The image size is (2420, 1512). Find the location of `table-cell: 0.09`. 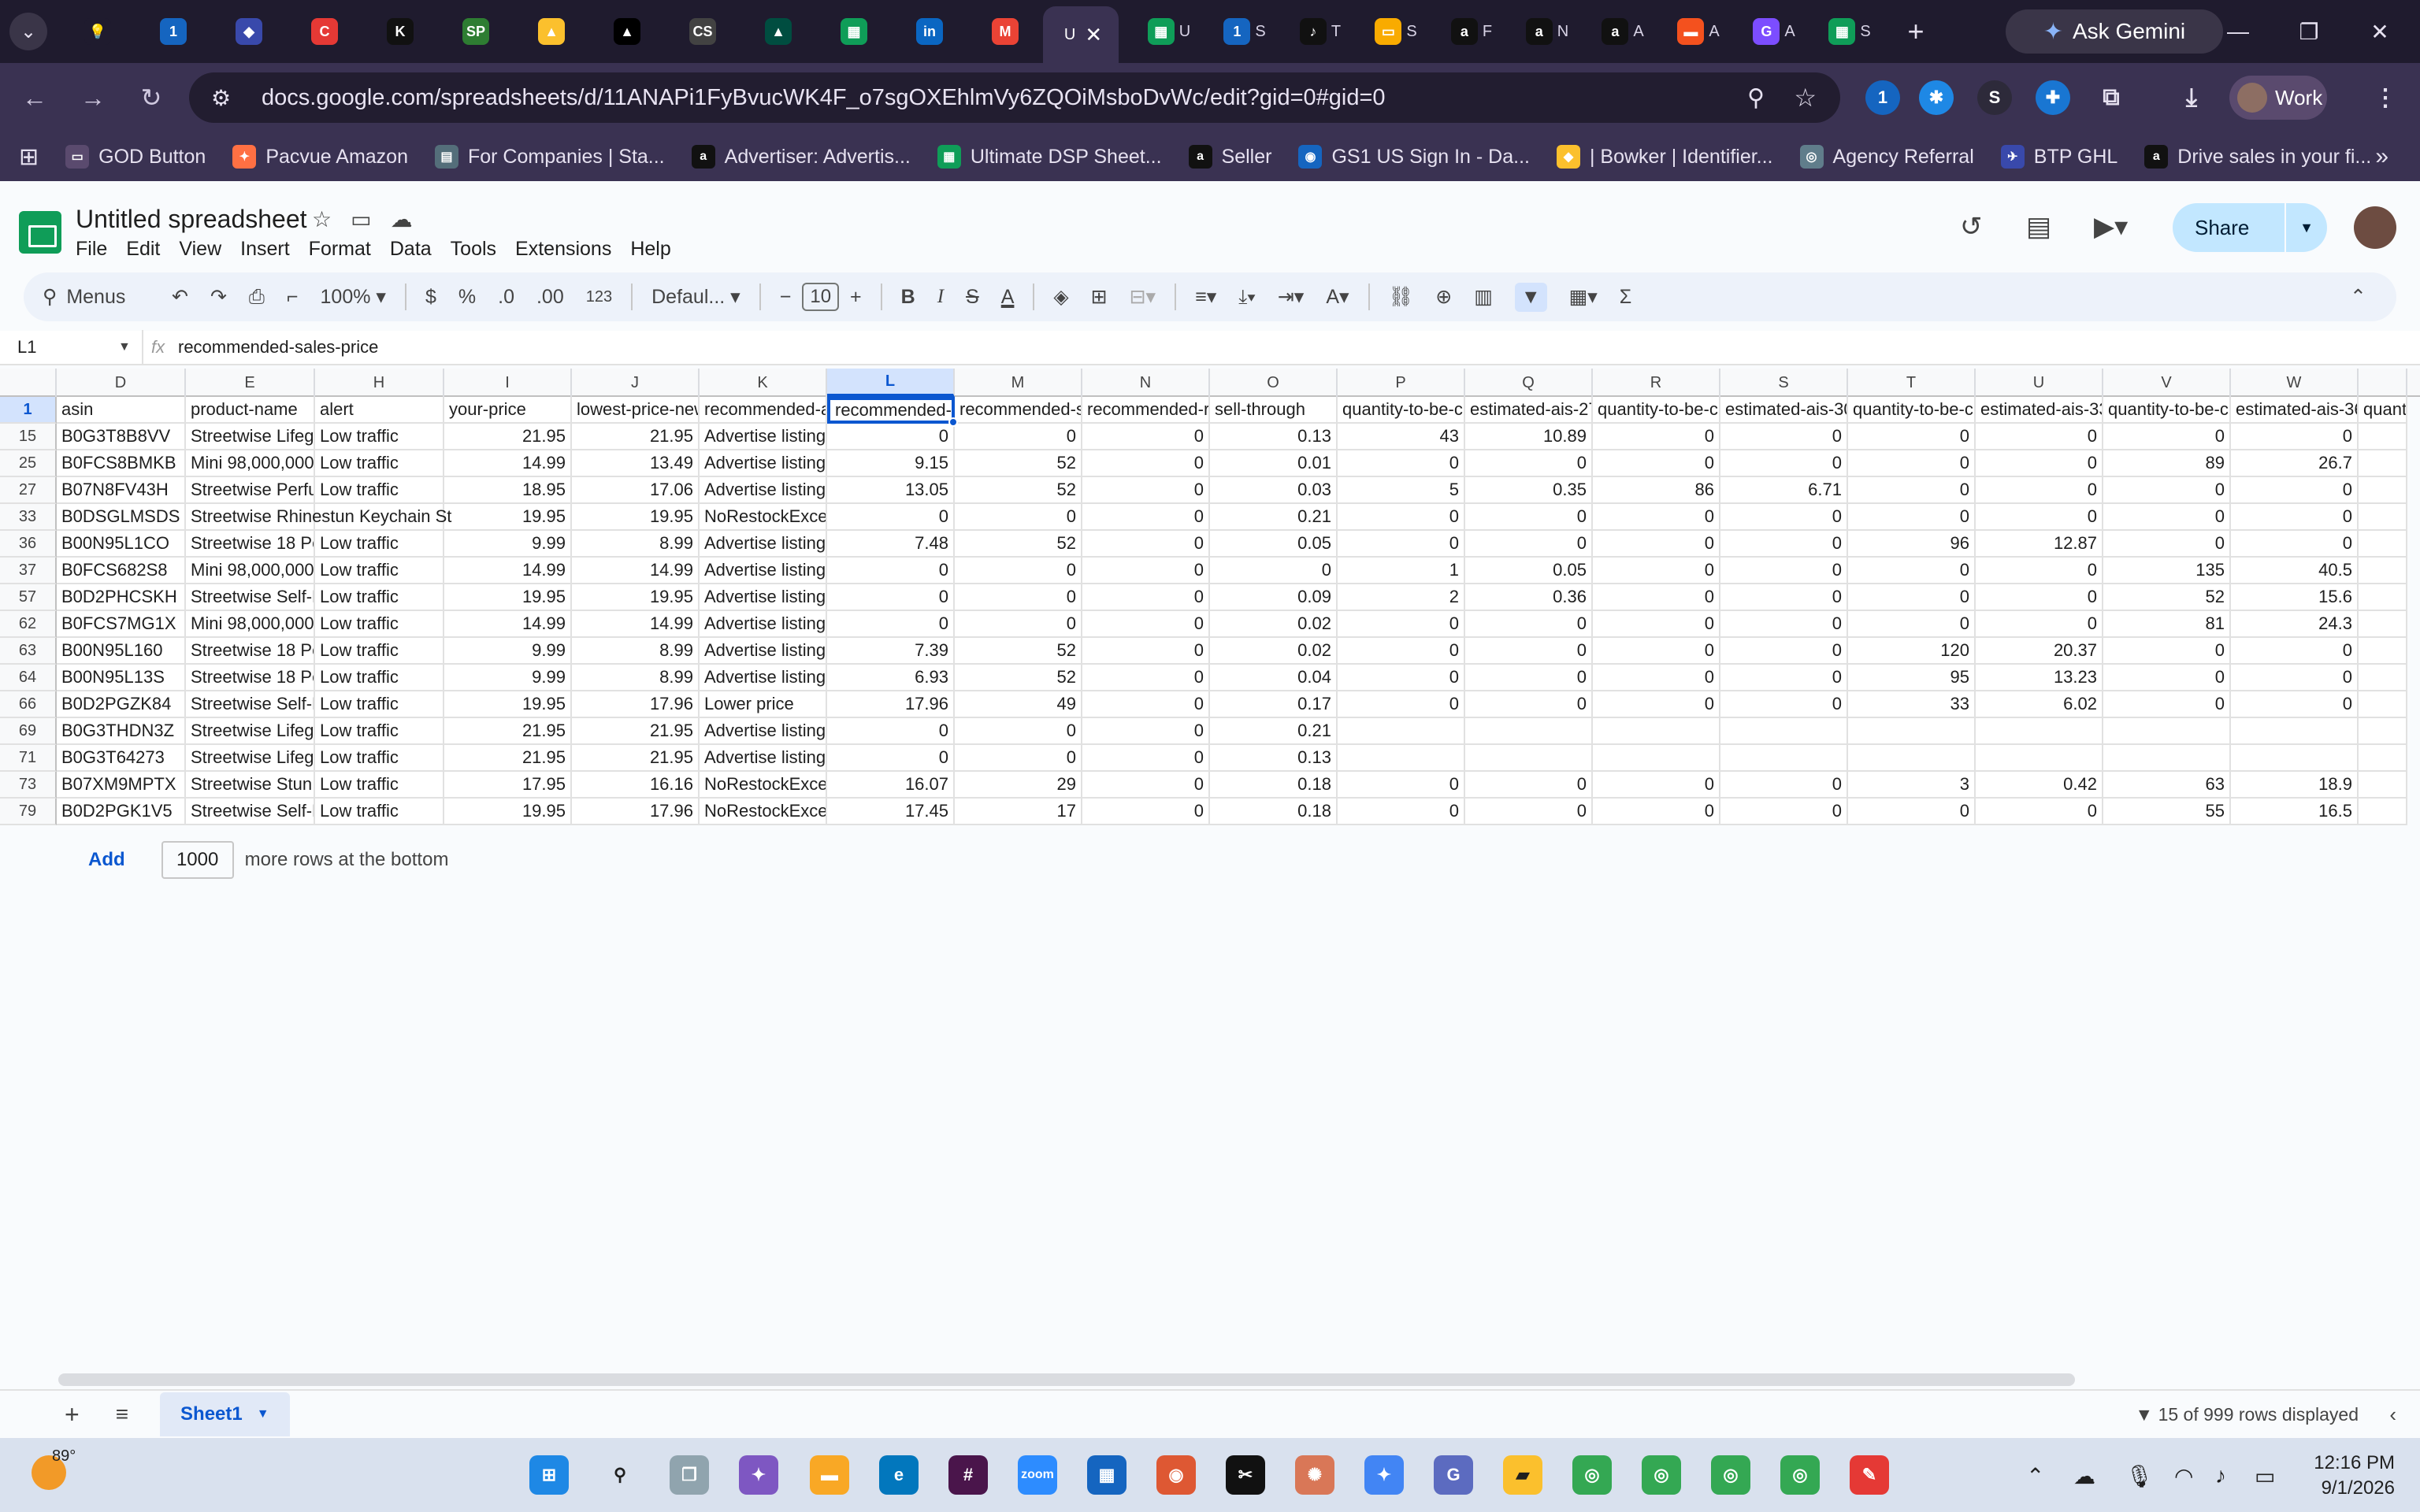

table-cell: 0.09 is located at coordinates (1274, 597).